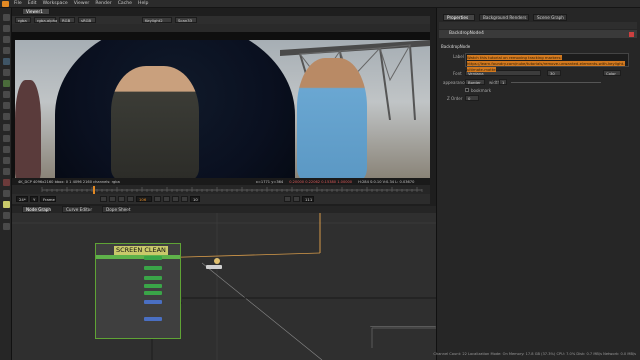 Image resolution: width=640 pixels, height=360 pixels. I want to click on backdrop-title-bar, so click(138, 257).